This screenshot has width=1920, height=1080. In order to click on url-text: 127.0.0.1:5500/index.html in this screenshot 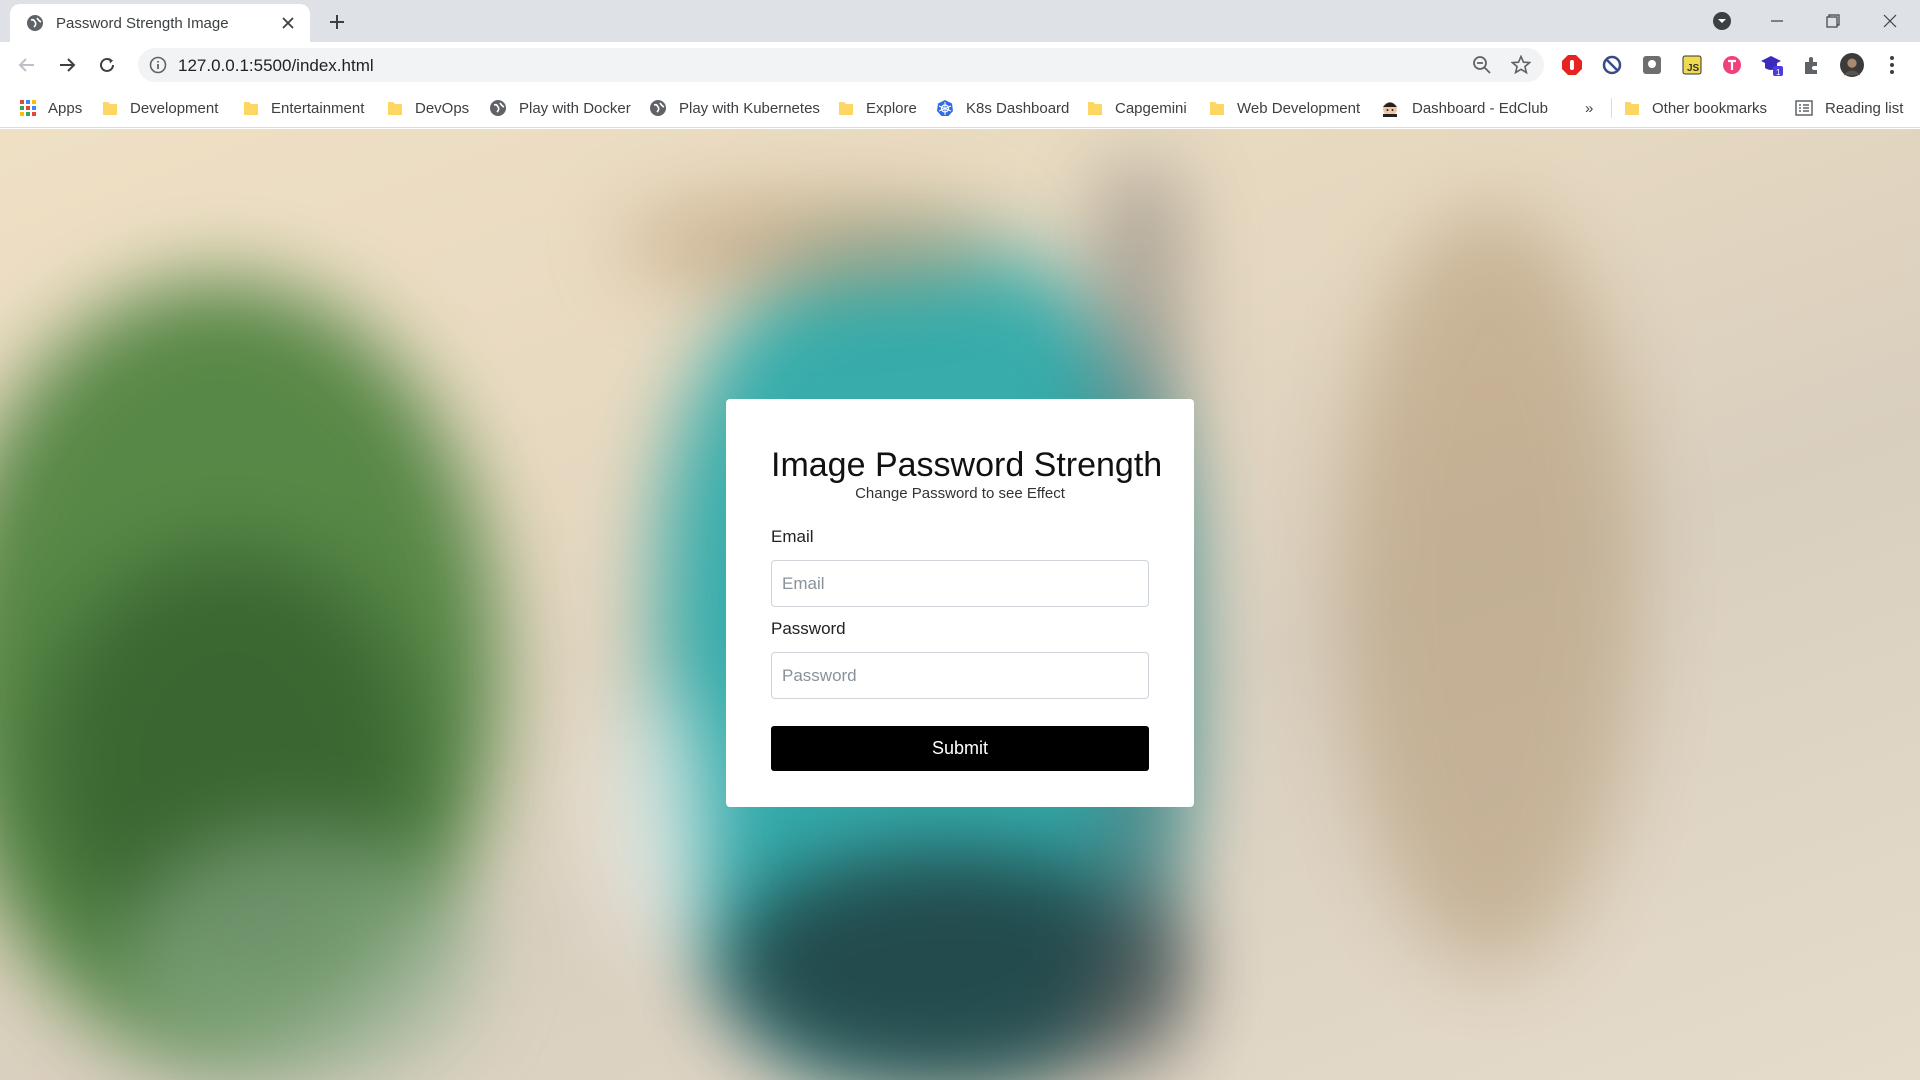, I will do `click(276, 66)`.